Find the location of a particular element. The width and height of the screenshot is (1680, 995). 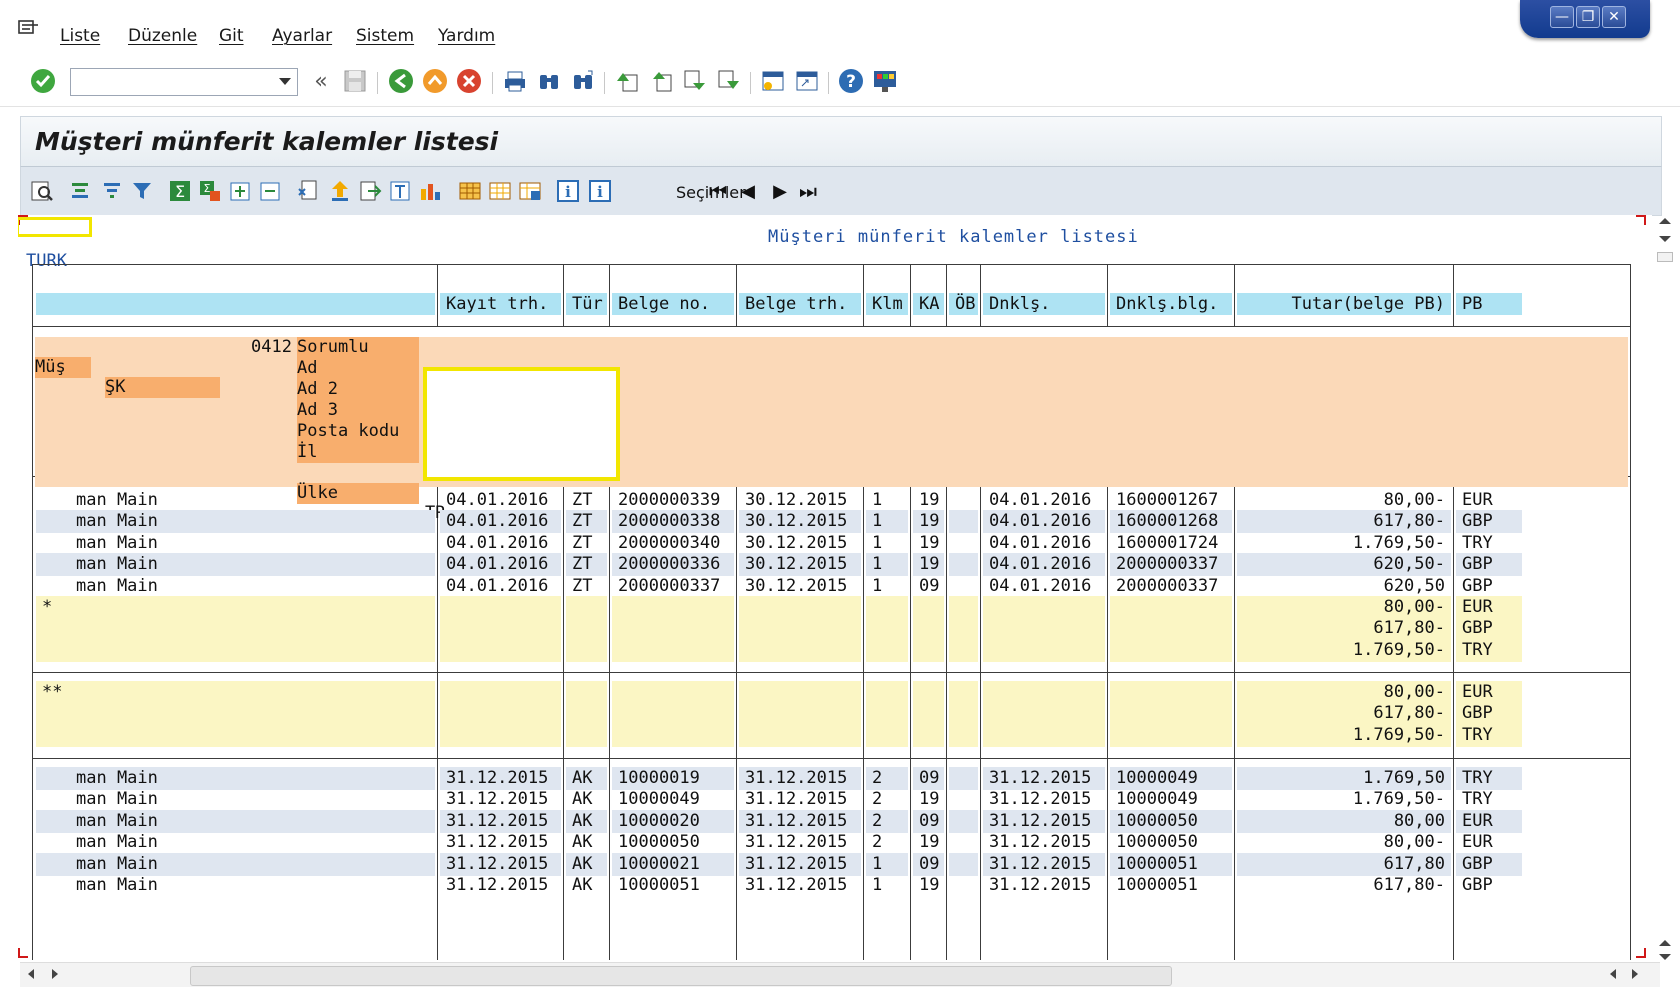

cell-doc is located at coordinates (673, 650).